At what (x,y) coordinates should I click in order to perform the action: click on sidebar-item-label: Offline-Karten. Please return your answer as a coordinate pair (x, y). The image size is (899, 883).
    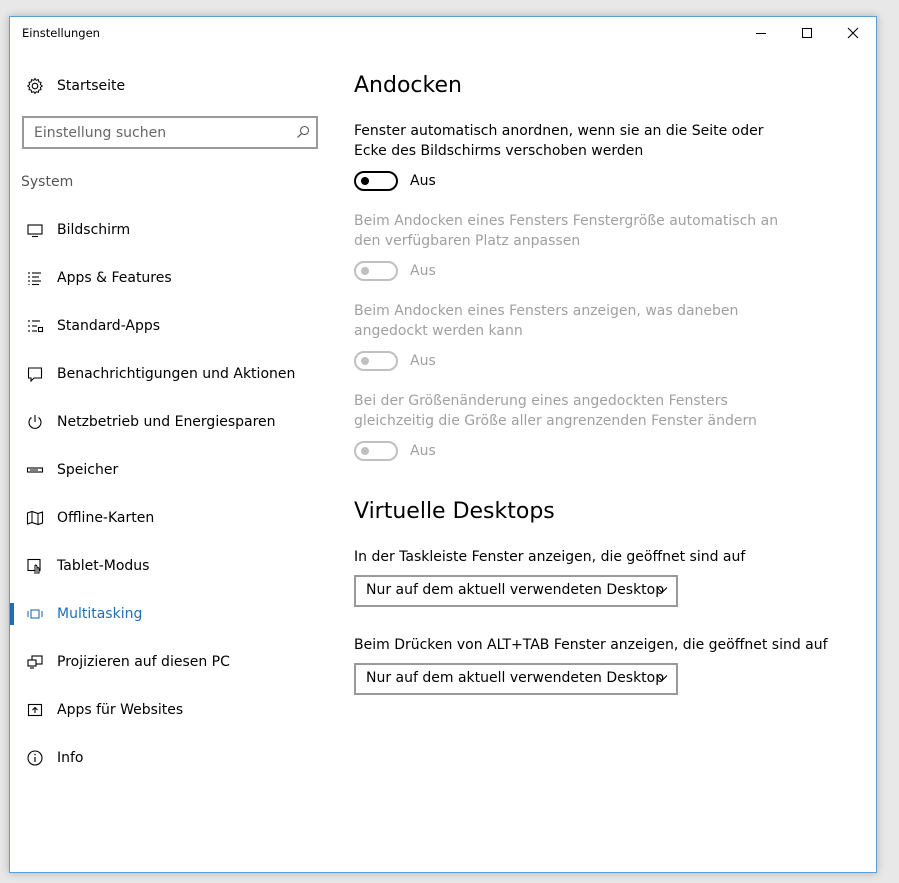
    Looking at the image, I should click on (106, 518).